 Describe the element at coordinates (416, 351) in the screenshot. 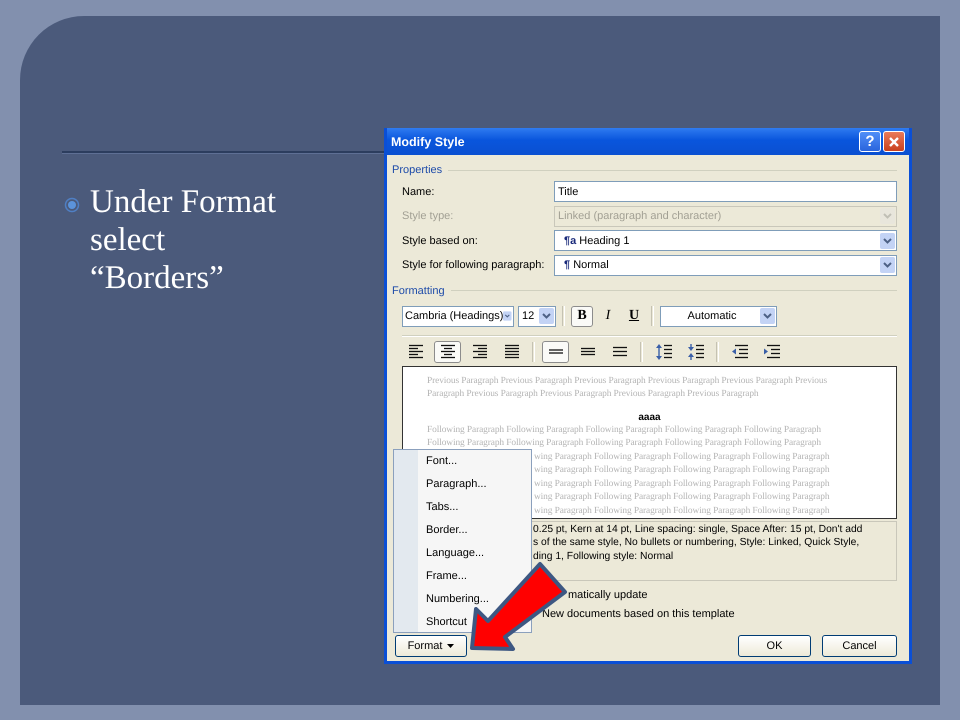

I see `align-left-icon` at that location.